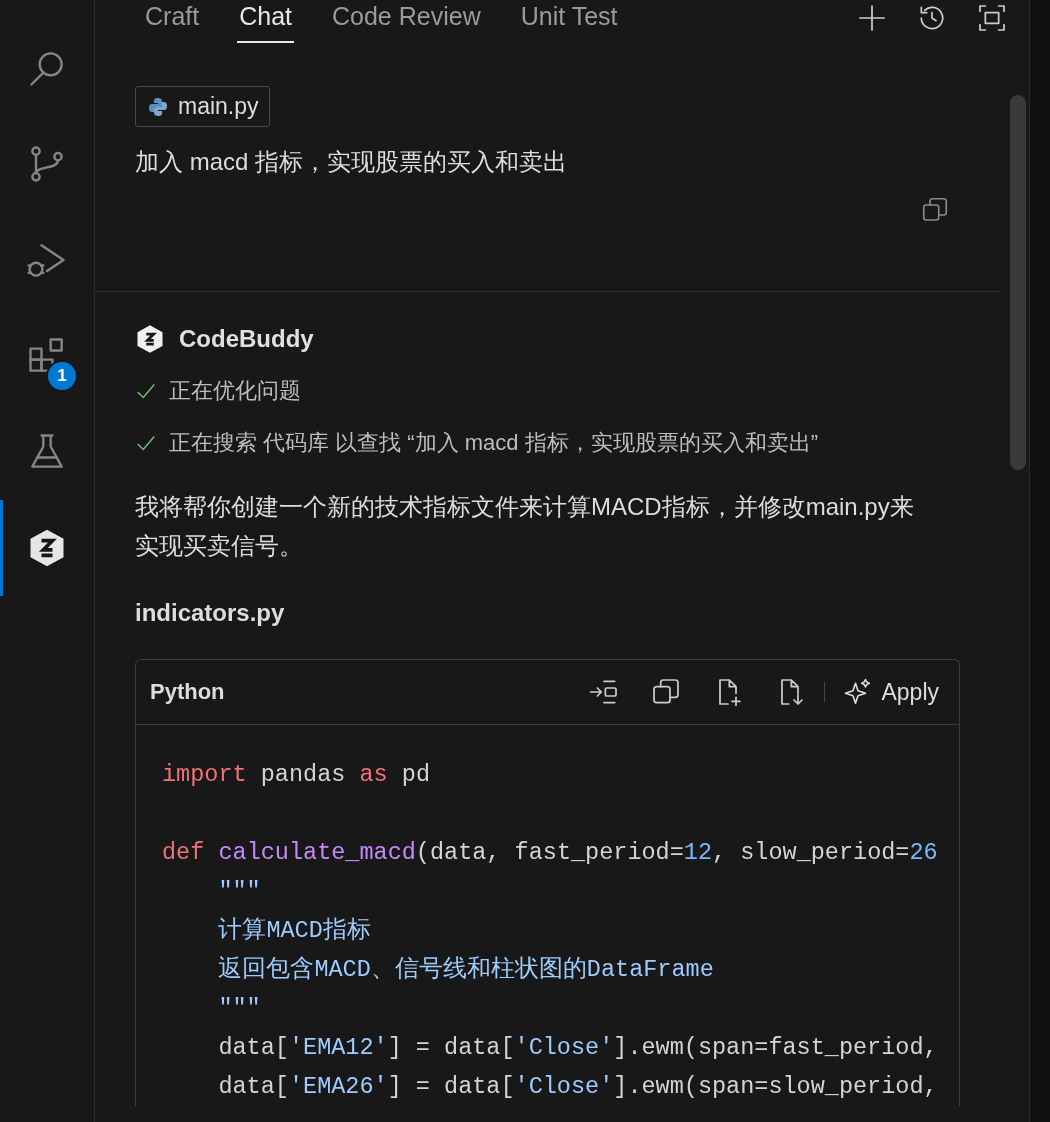  I want to click on plus-icon, so click(872, 18).